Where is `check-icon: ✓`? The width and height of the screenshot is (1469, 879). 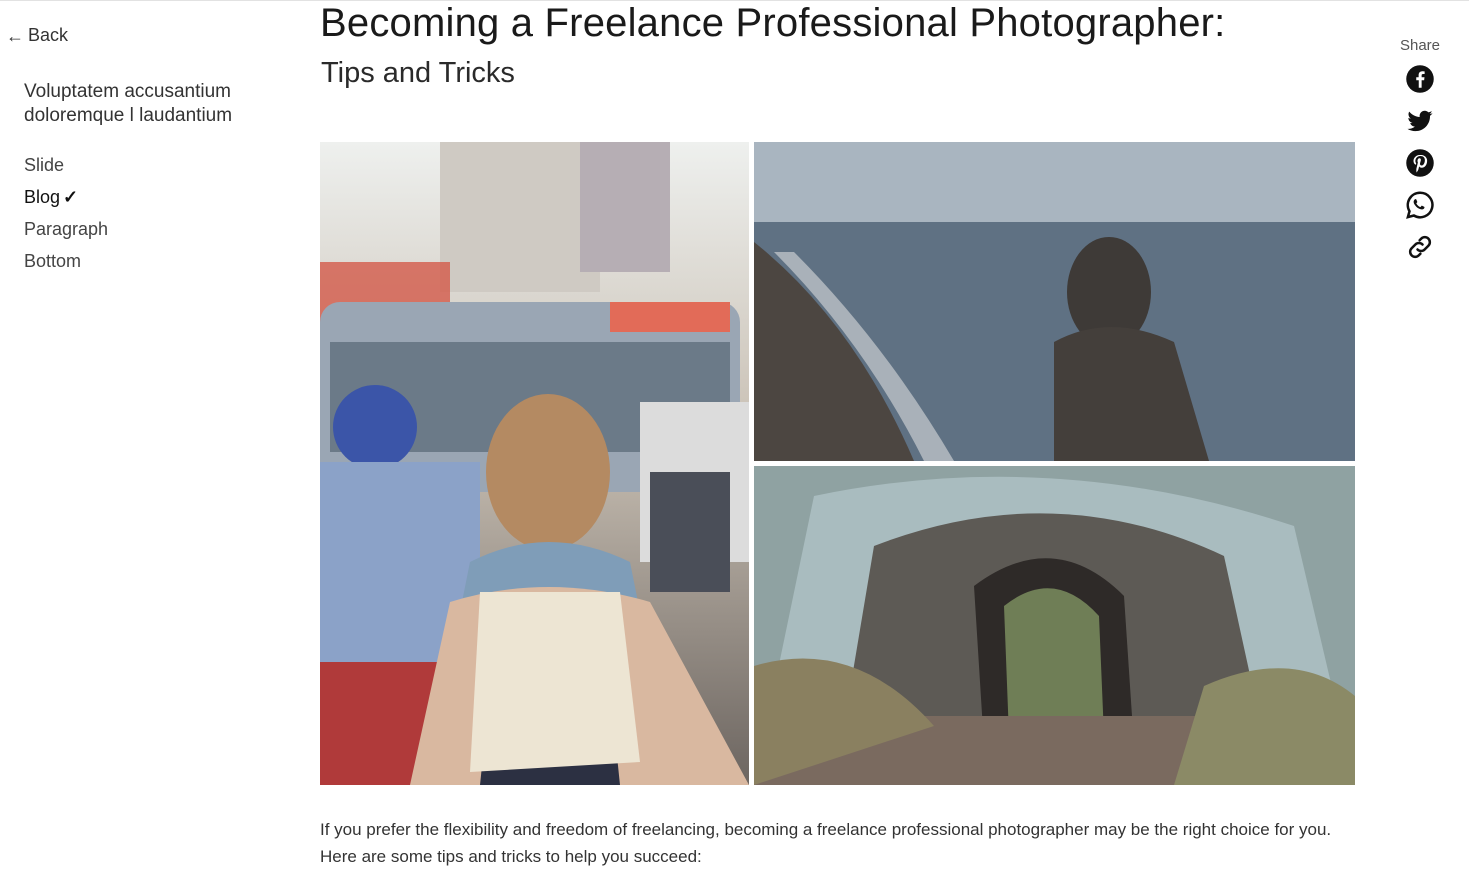 check-icon: ✓ is located at coordinates (71, 197).